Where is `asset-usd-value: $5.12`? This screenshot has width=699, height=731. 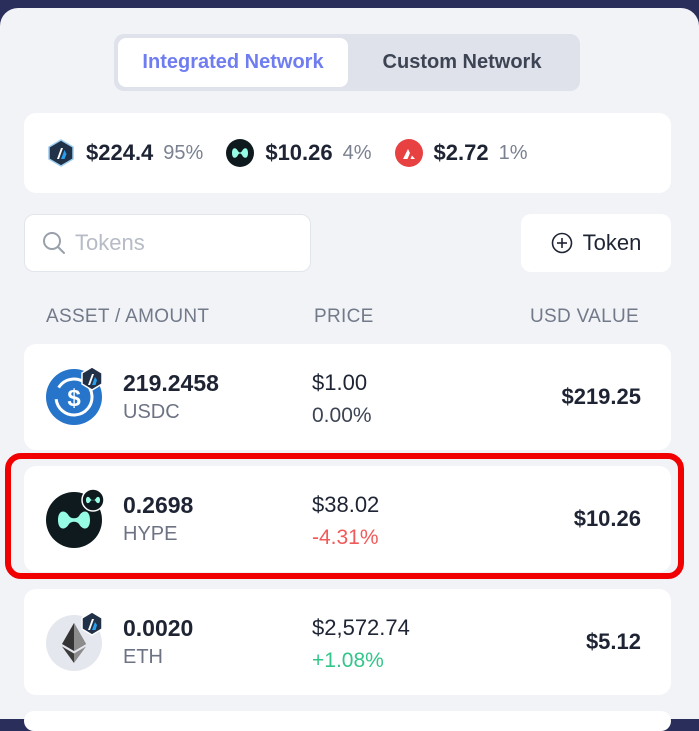
asset-usd-value: $5.12 is located at coordinates (613, 641).